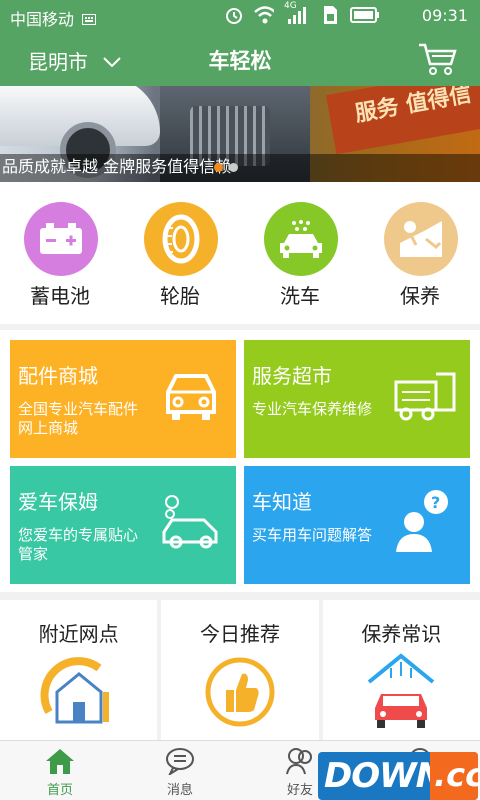 This screenshot has width=480, height=800. I want to click on watermark-text: DOWN, so click(384, 776).